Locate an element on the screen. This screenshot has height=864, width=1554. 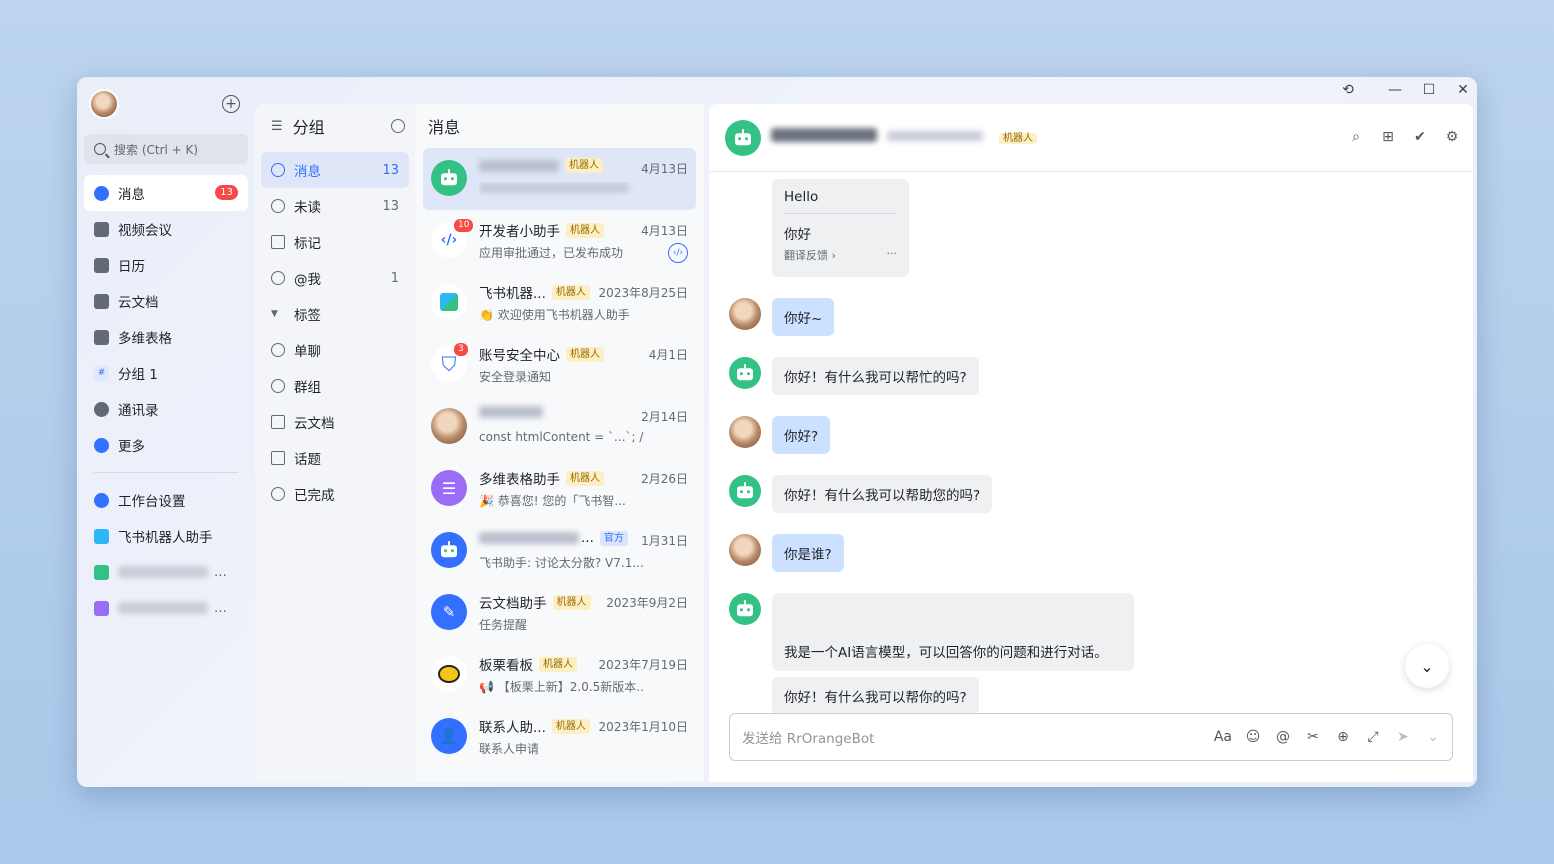
conversation-date: 2023年9月2日 is located at coordinates (647, 603).